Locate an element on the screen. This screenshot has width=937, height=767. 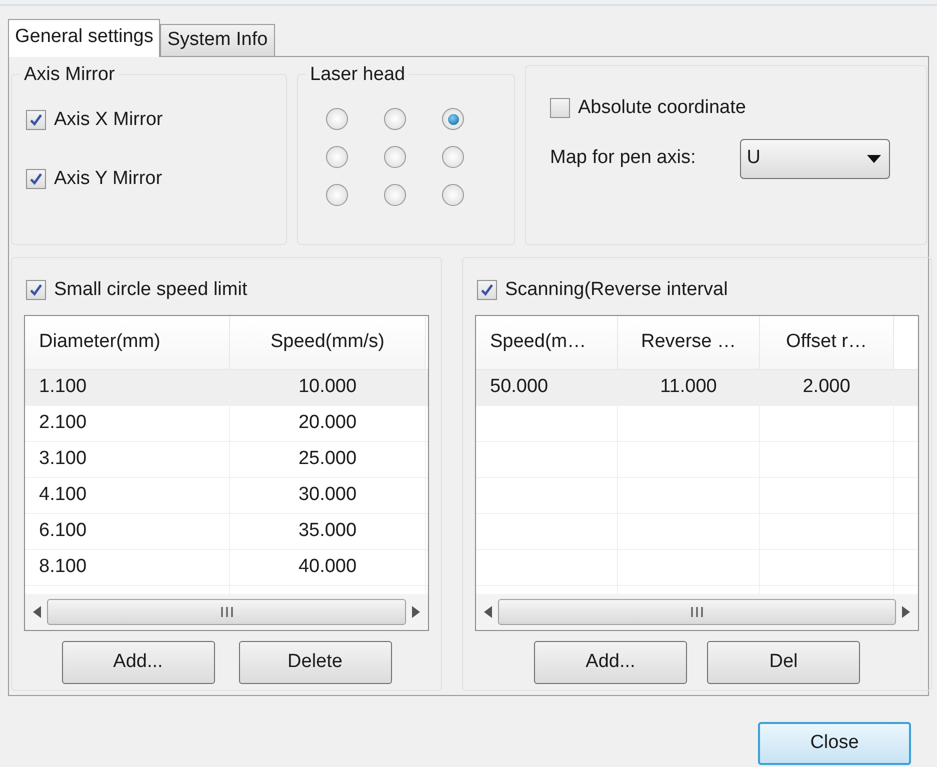
table-cell: 20.000 is located at coordinates (328, 423).